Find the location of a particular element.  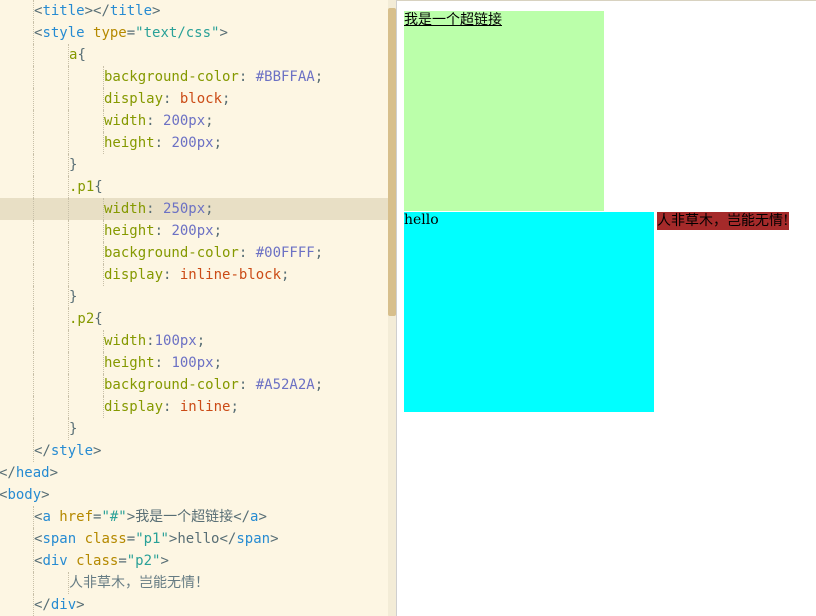

code-token-num: 250px is located at coordinates (184, 209).